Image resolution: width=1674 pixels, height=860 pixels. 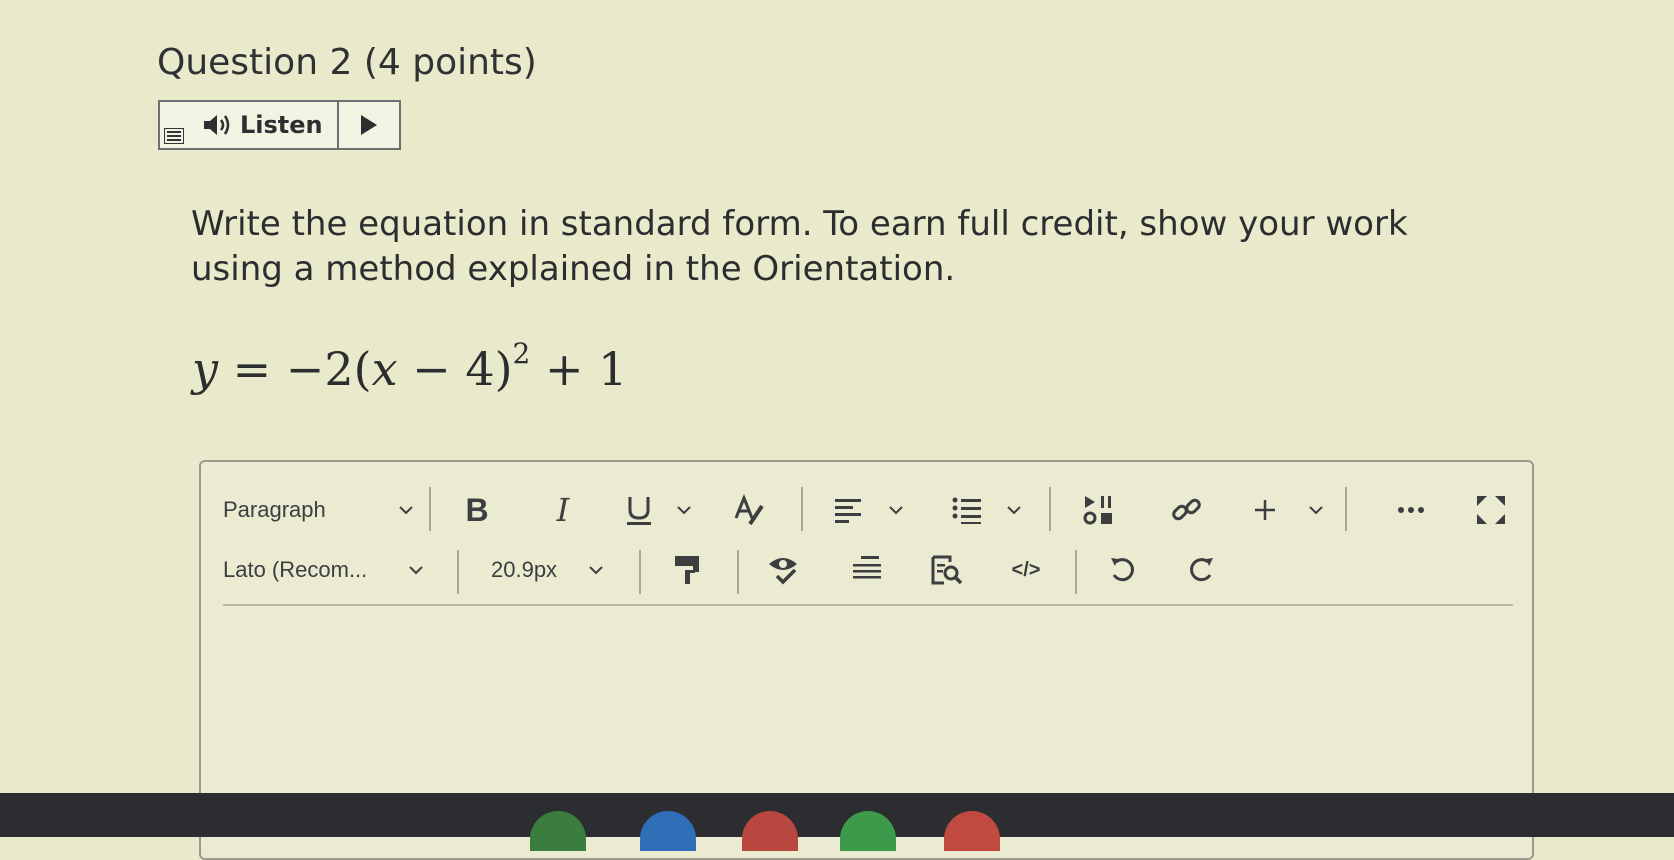 What do you see at coordinates (384, 369) in the screenshot?
I see `equation-variable: x` at bounding box center [384, 369].